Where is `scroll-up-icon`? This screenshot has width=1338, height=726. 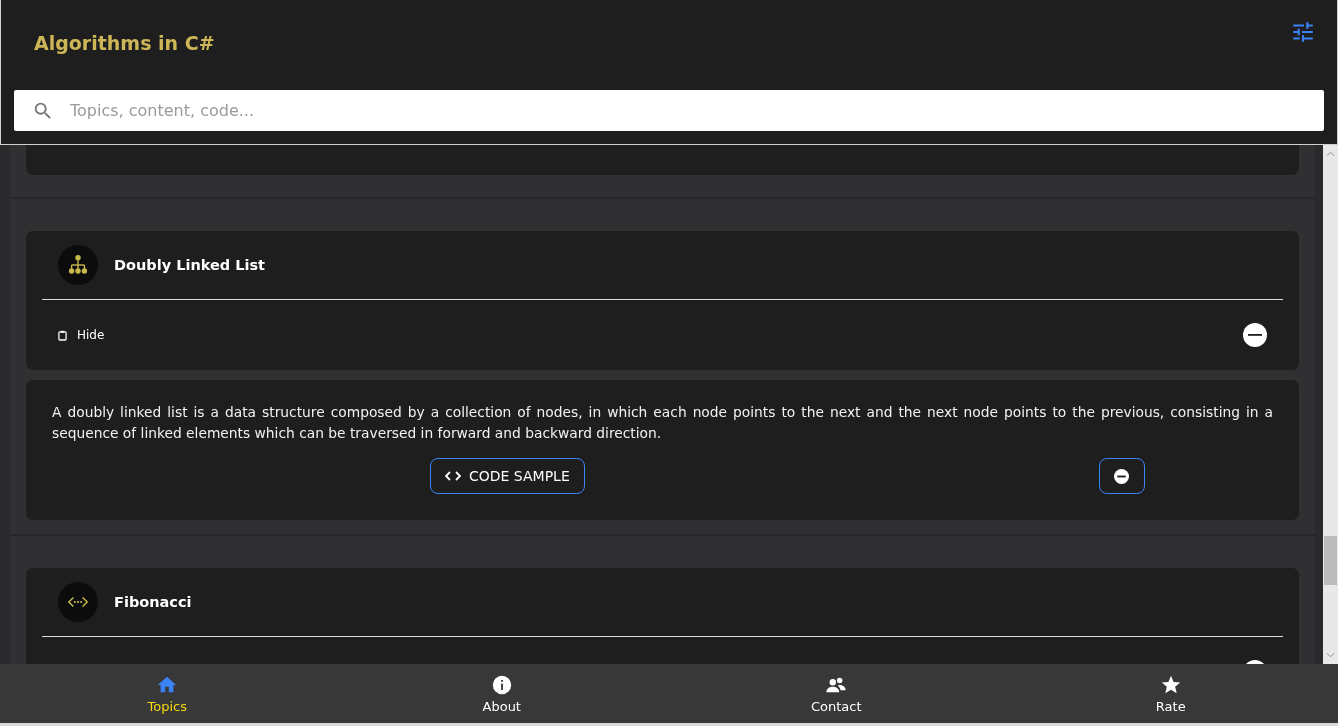 scroll-up-icon is located at coordinates (1330, 154).